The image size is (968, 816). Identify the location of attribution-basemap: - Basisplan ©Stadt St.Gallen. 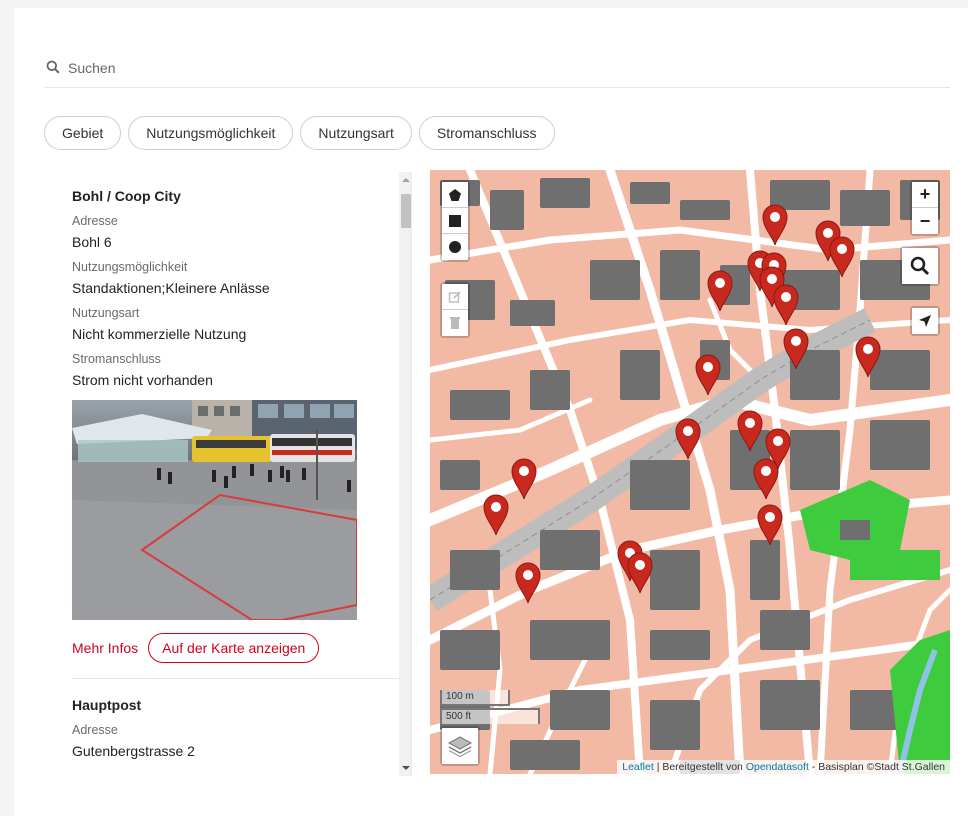
(876, 767).